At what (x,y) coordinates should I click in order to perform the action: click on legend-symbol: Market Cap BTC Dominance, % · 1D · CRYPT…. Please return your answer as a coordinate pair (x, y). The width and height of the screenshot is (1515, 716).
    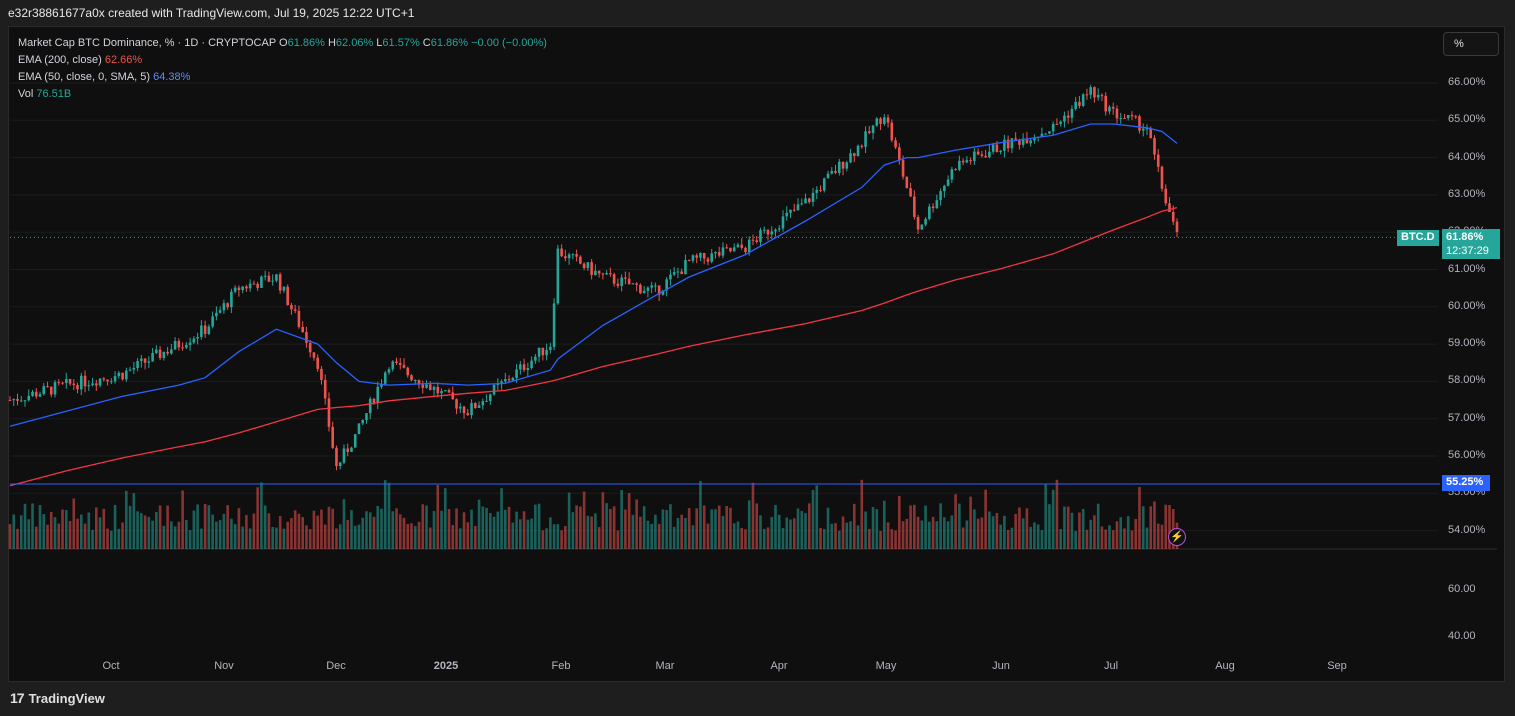
    Looking at the image, I should click on (147, 43).